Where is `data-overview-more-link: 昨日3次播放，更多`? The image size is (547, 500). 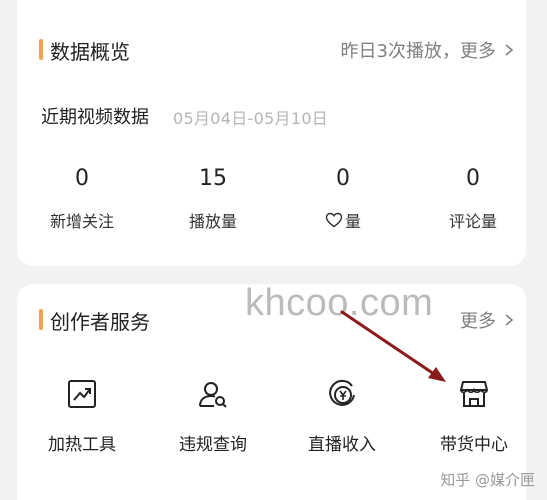 data-overview-more-link: 昨日3次播放，更多 is located at coordinates (428, 50).